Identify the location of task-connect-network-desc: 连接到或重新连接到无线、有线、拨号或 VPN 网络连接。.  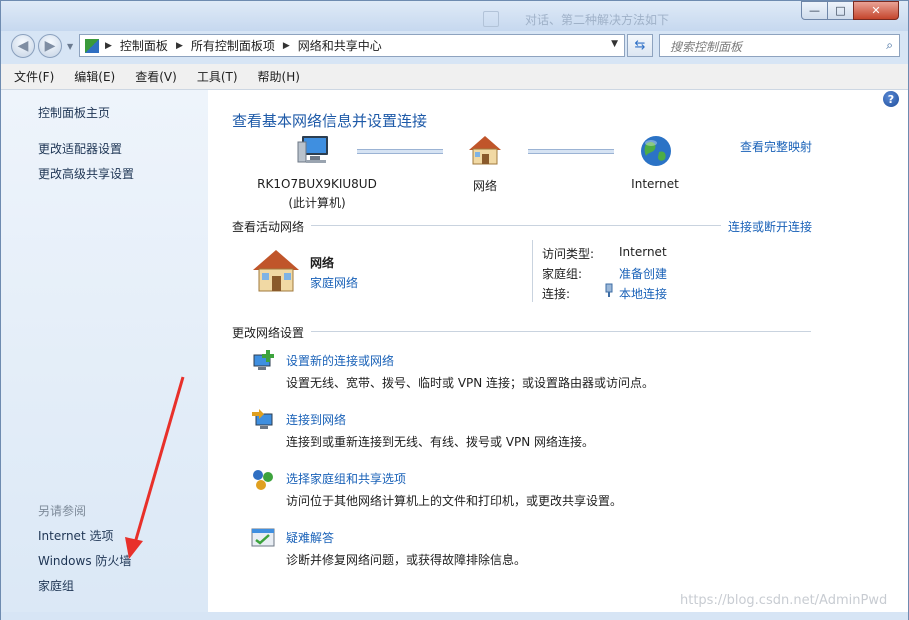
(440, 442).